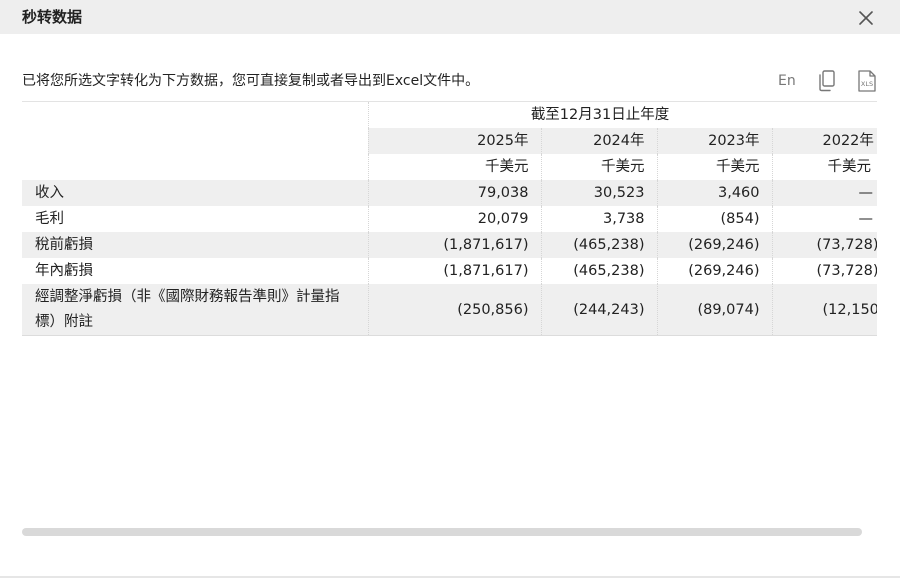  I want to click on table-row: 毛利 20,079 3,738 (854) —, so click(449, 219).